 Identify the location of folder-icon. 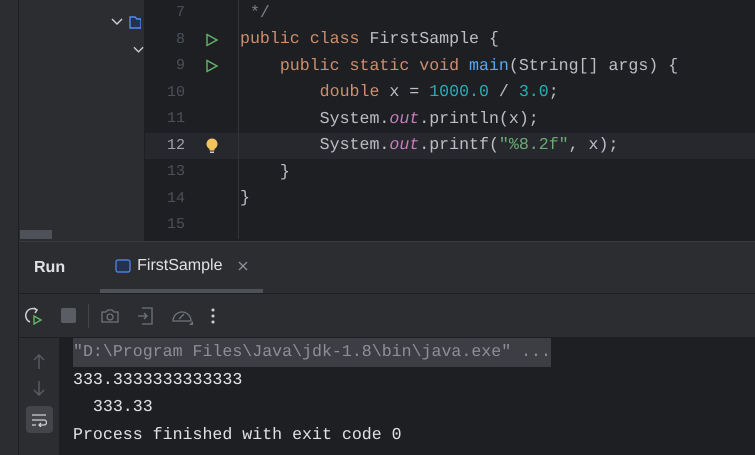
(135, 22).